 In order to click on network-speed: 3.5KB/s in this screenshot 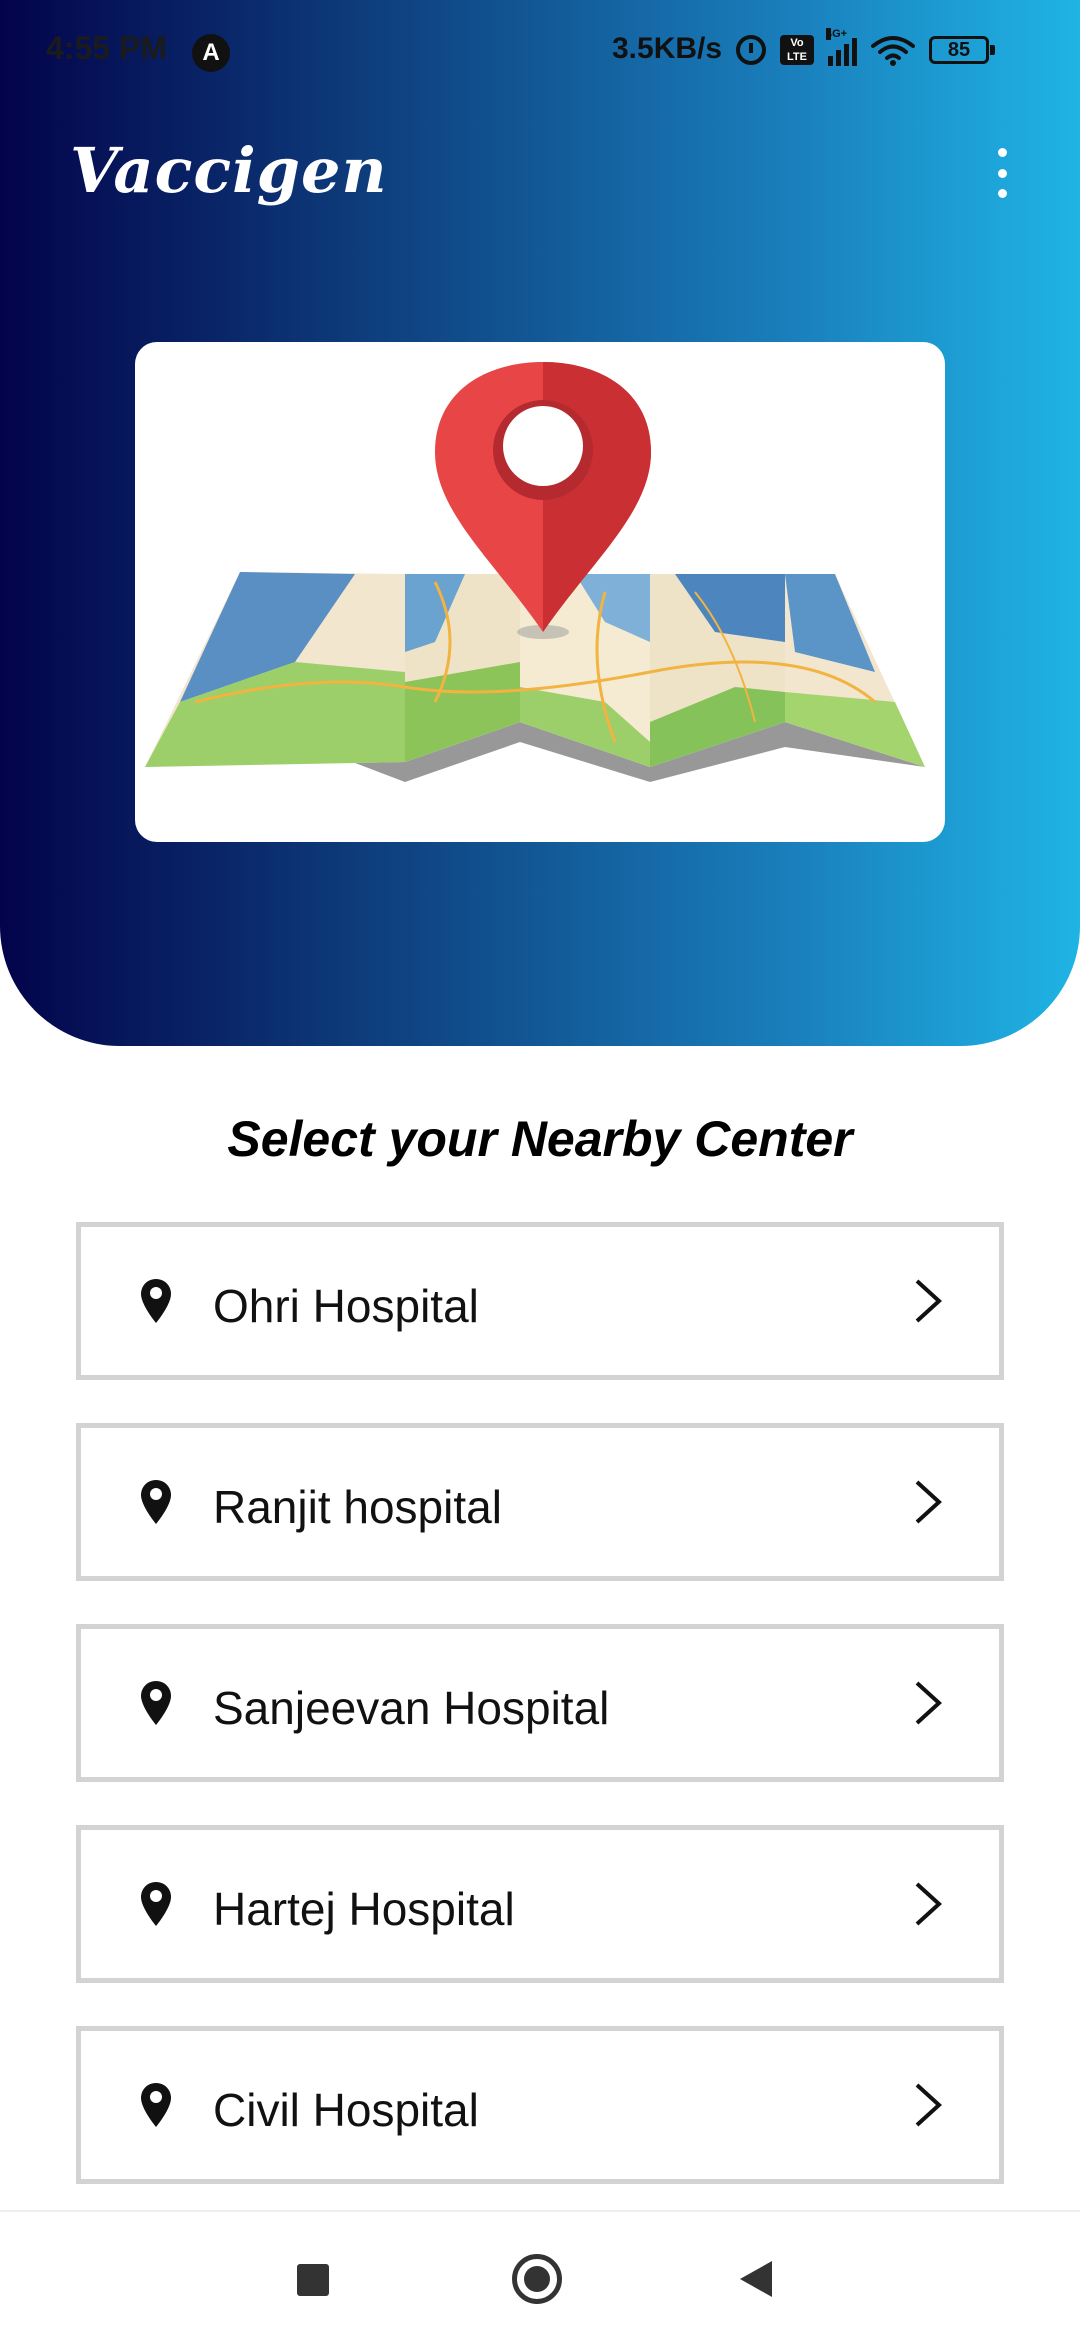, I will do `click(667, 48)`.